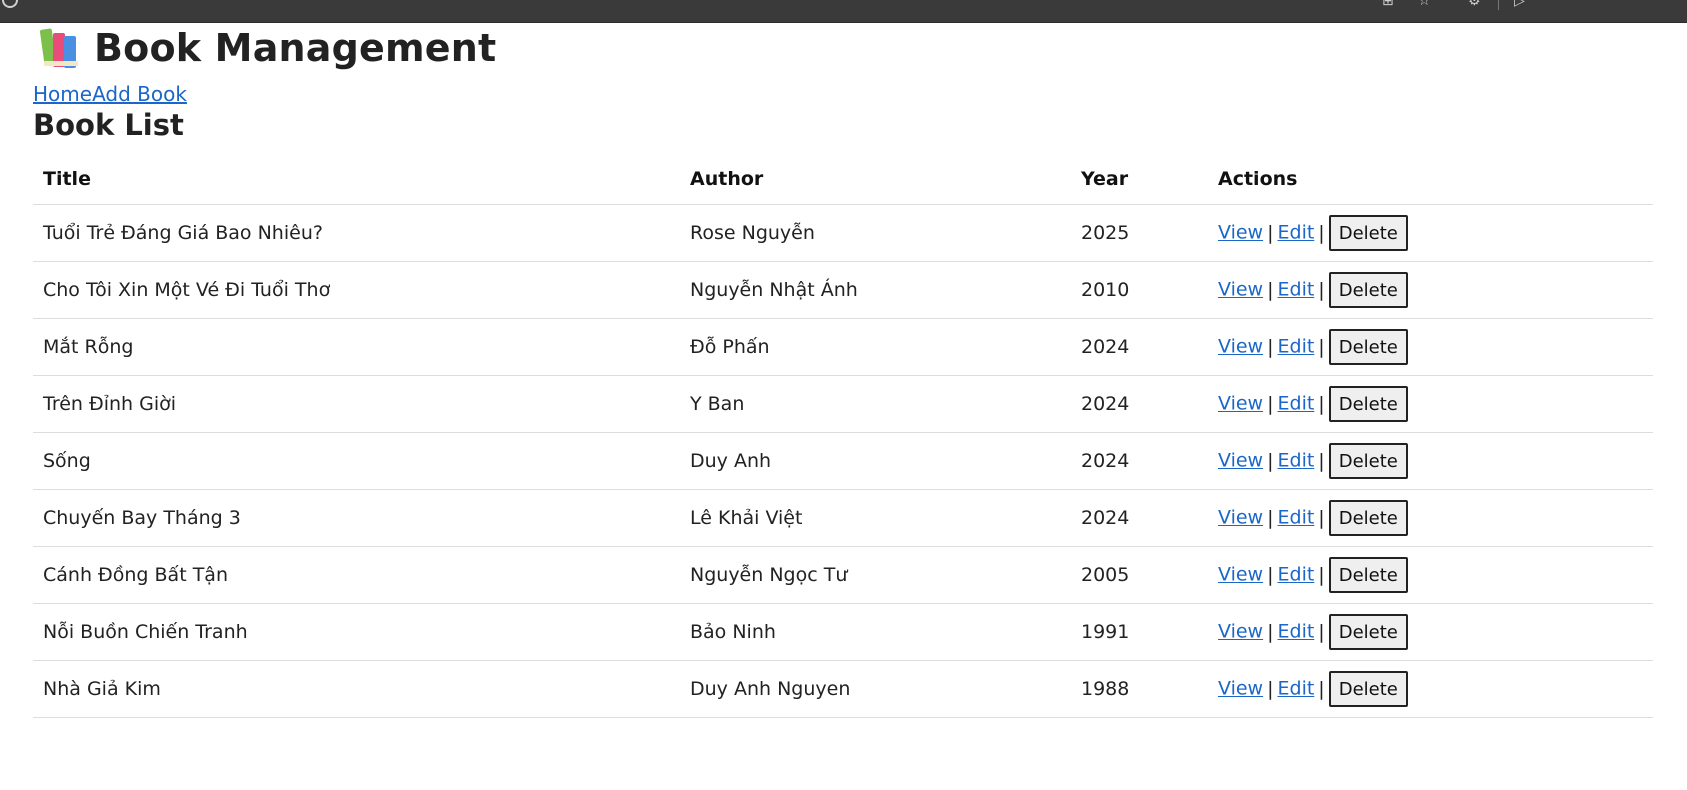 The image size is (1687, 790). Describe the element at coordinates (1139, 632) in the screenshot. I see `cell-year: 1991` at that location.